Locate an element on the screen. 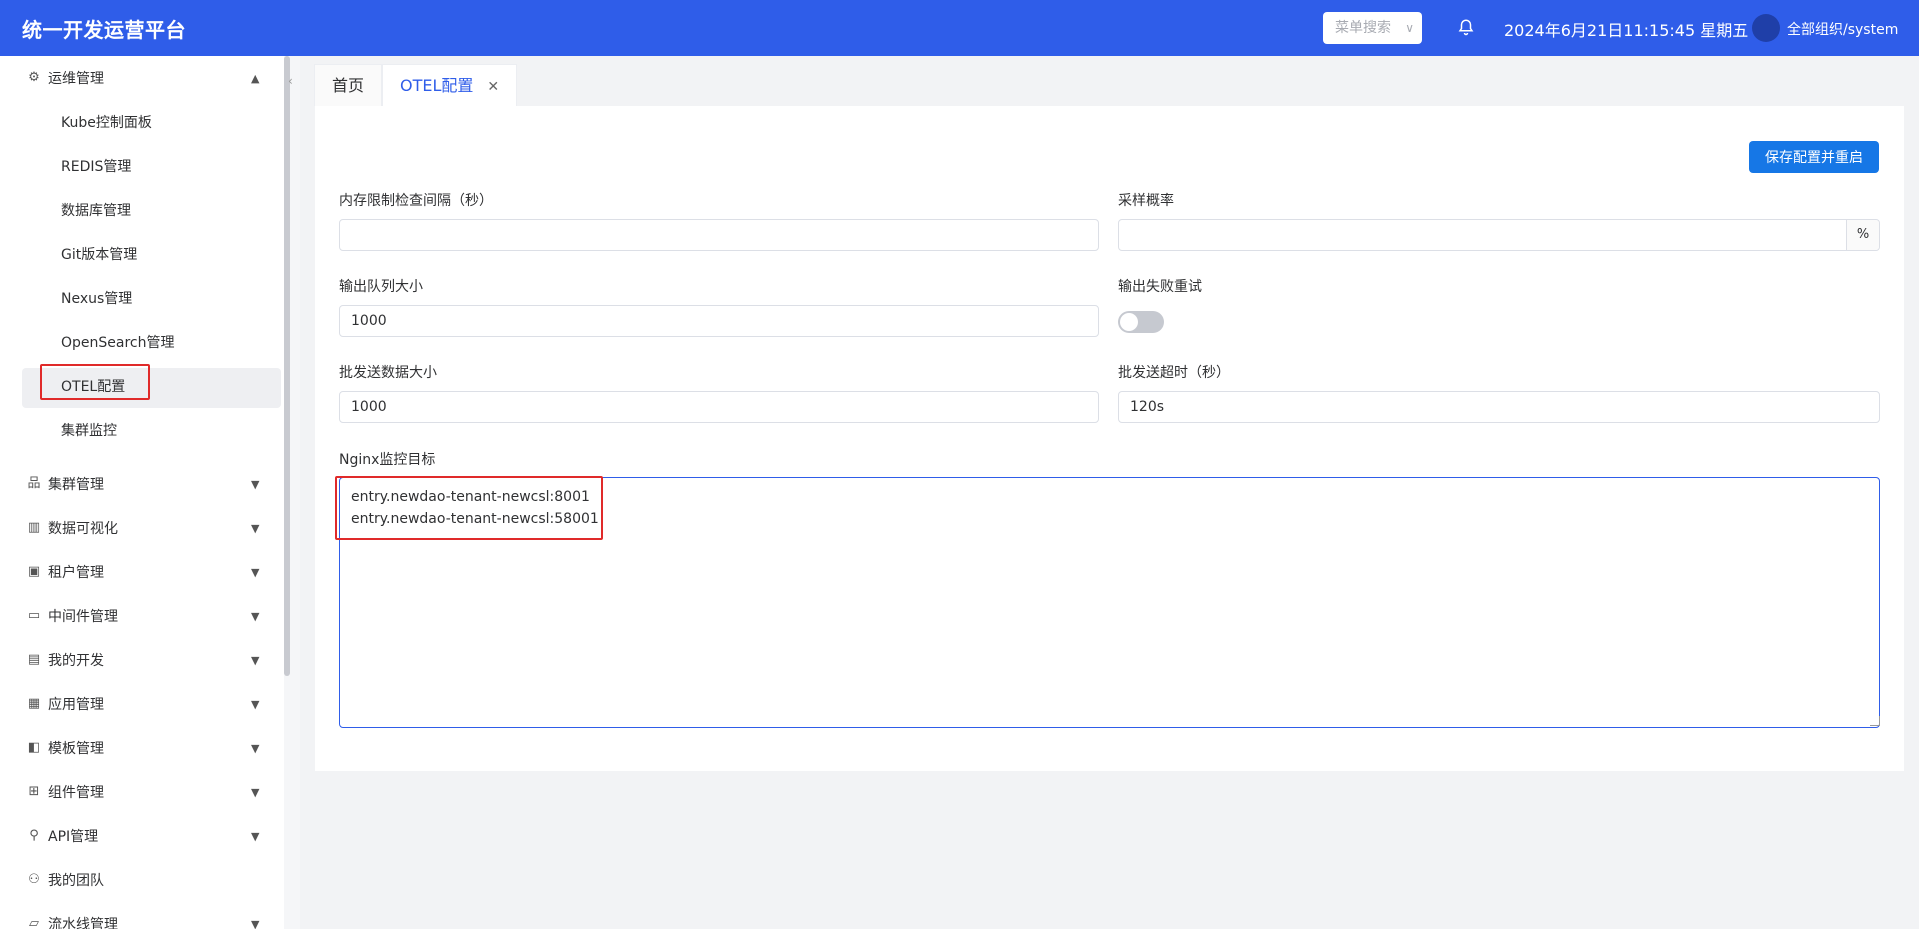  sidebar-group-template: ◧ 模板管理 ▼ is located at coordinates (142, 748).